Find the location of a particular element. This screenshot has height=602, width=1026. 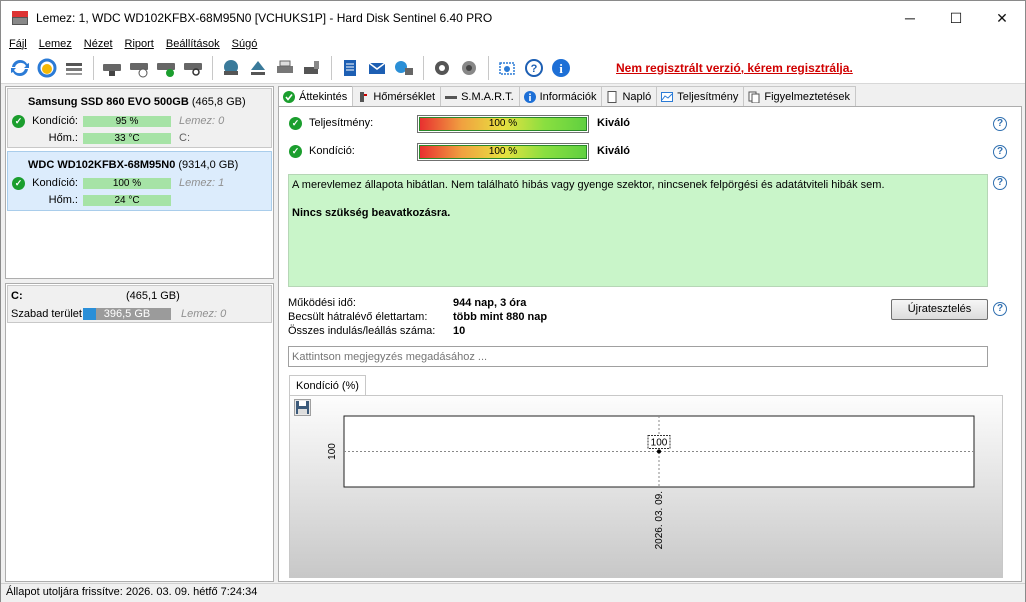

performance-rating: Kiváló is located at coordinates (614, 123).